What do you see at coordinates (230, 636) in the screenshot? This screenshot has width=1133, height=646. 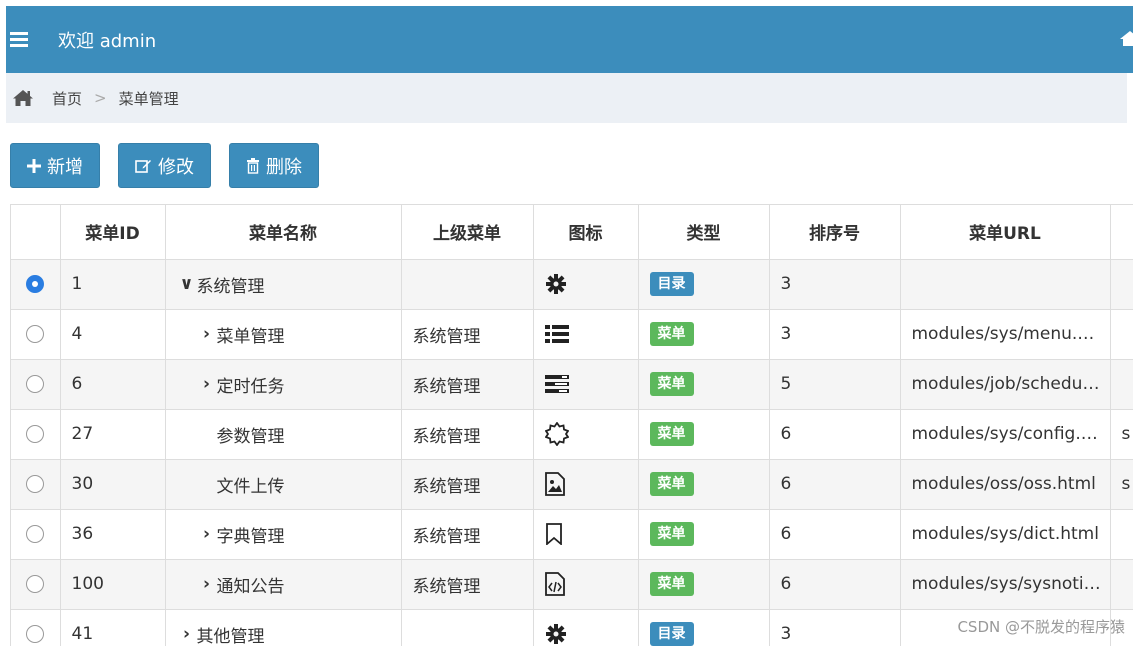 I see `menu-name: 其他管理` at bounding box center [230, 636].